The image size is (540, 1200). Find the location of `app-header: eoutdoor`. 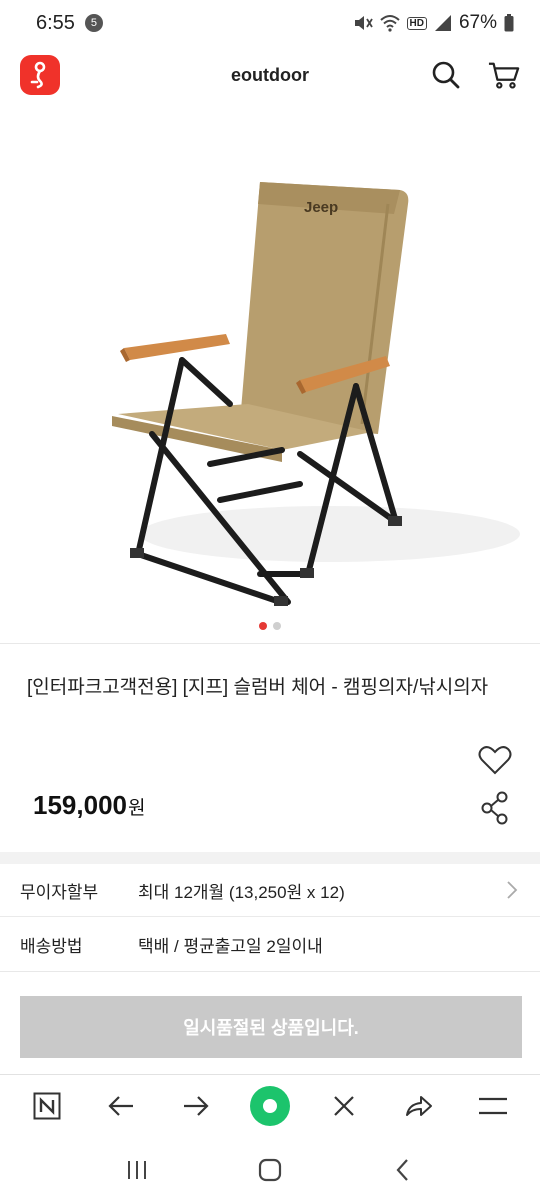

app-header: eoutdoor is located at coordinates (270, 75).